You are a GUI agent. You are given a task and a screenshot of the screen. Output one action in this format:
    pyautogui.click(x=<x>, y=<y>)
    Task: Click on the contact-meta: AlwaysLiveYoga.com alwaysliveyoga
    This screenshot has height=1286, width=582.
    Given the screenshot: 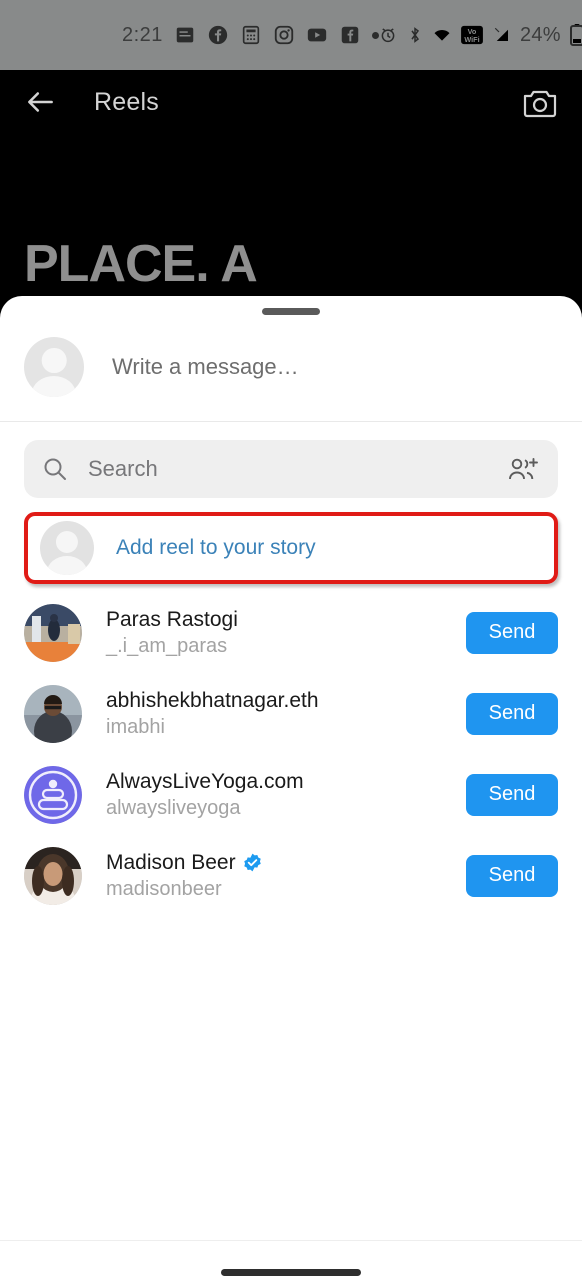 What is the action you would take?
    pyautogui.click(x=205, y=795)
    